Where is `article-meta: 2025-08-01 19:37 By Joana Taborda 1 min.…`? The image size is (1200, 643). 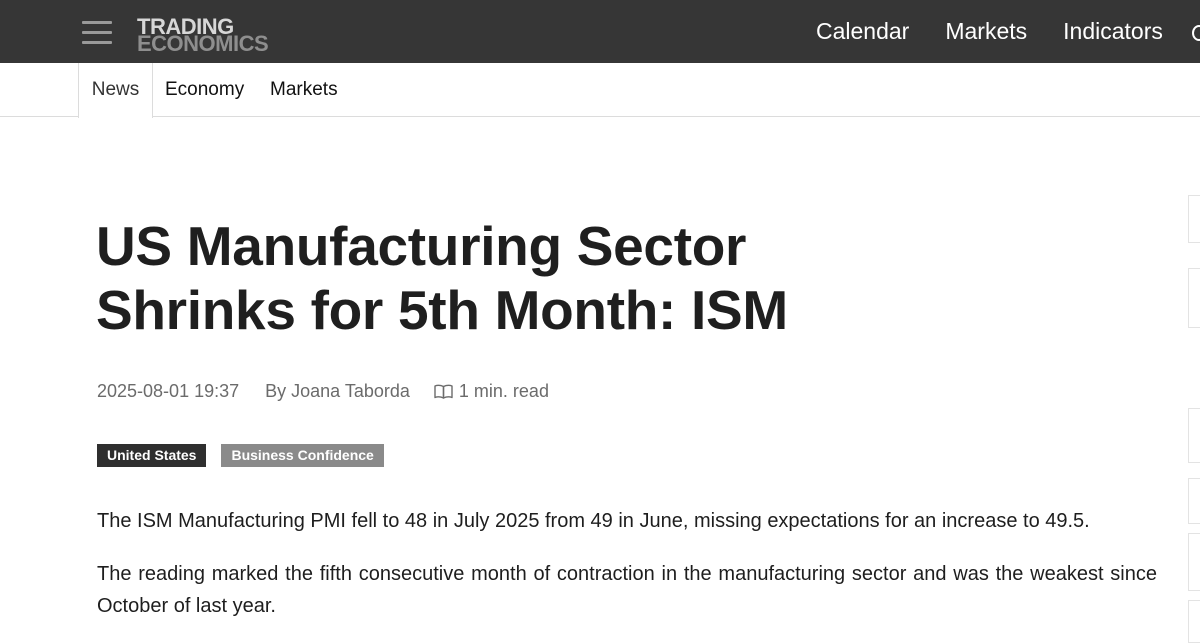
article-meta: 2025-08-01 19:37 By Joana Taborda 1 min.… is located at coordinates (323, 391).